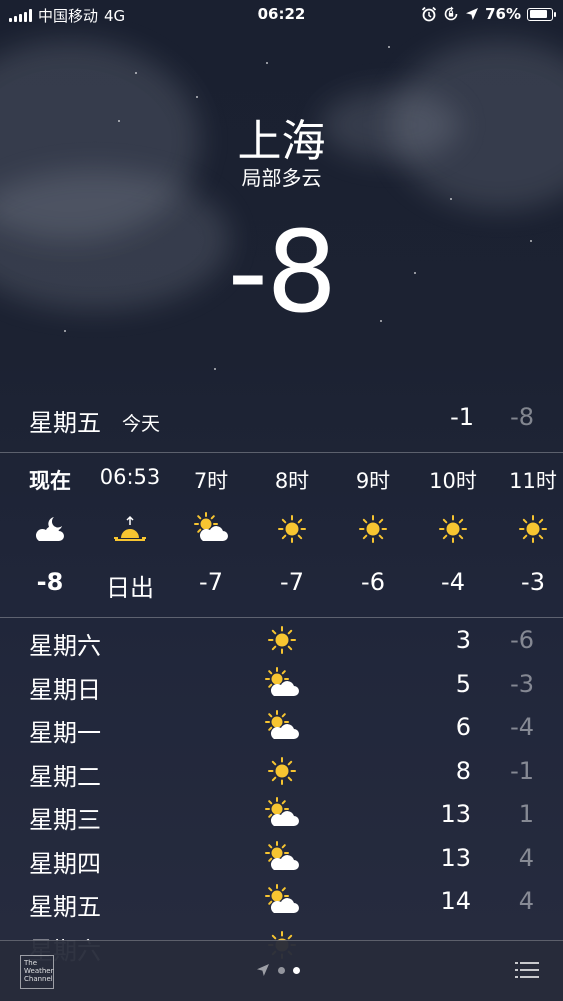 Image resolution: width=563 pixels, height=1001 pixels. I want to click on hourly-item: 8时 -7, so click(292, 535).